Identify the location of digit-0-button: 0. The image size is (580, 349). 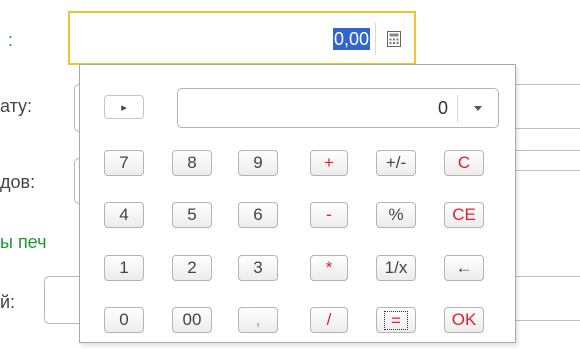
(124, 320).